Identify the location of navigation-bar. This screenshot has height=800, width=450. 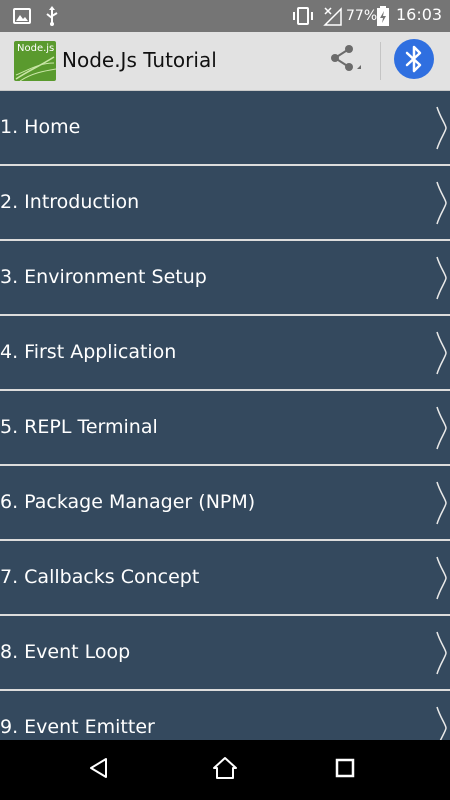
(225, 770).